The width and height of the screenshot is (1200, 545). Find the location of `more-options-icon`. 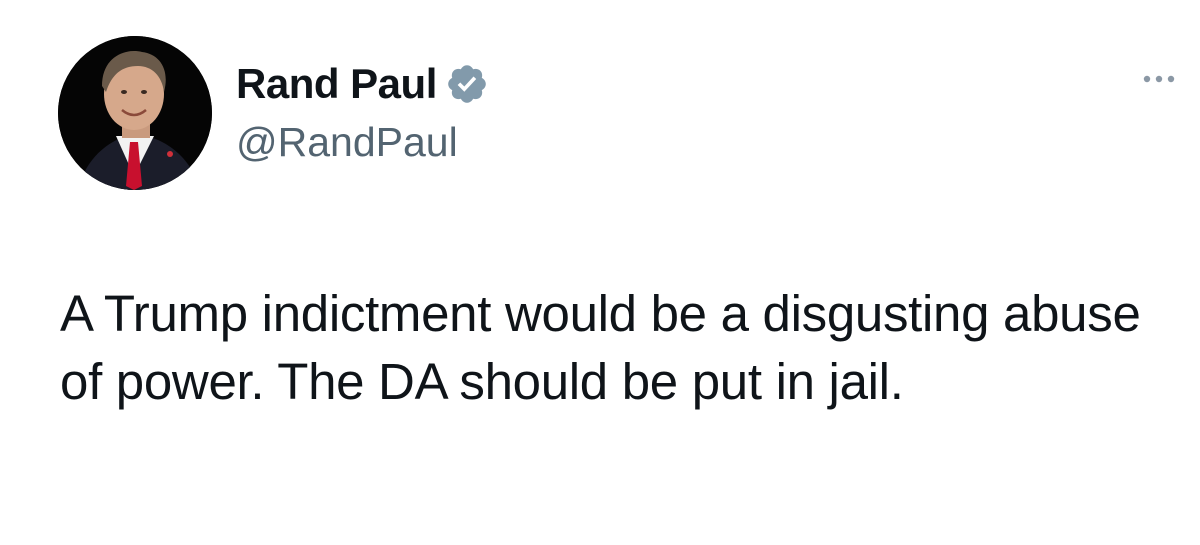

more-options-icon is located at coordinates (1159, 79).